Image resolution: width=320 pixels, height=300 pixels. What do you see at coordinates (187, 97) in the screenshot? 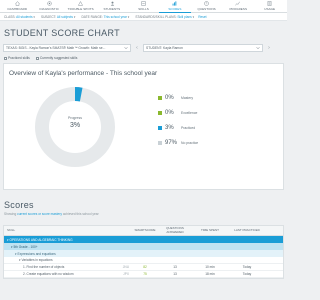
I see `legend-label: Mastery` at bounding box center [187, 97].